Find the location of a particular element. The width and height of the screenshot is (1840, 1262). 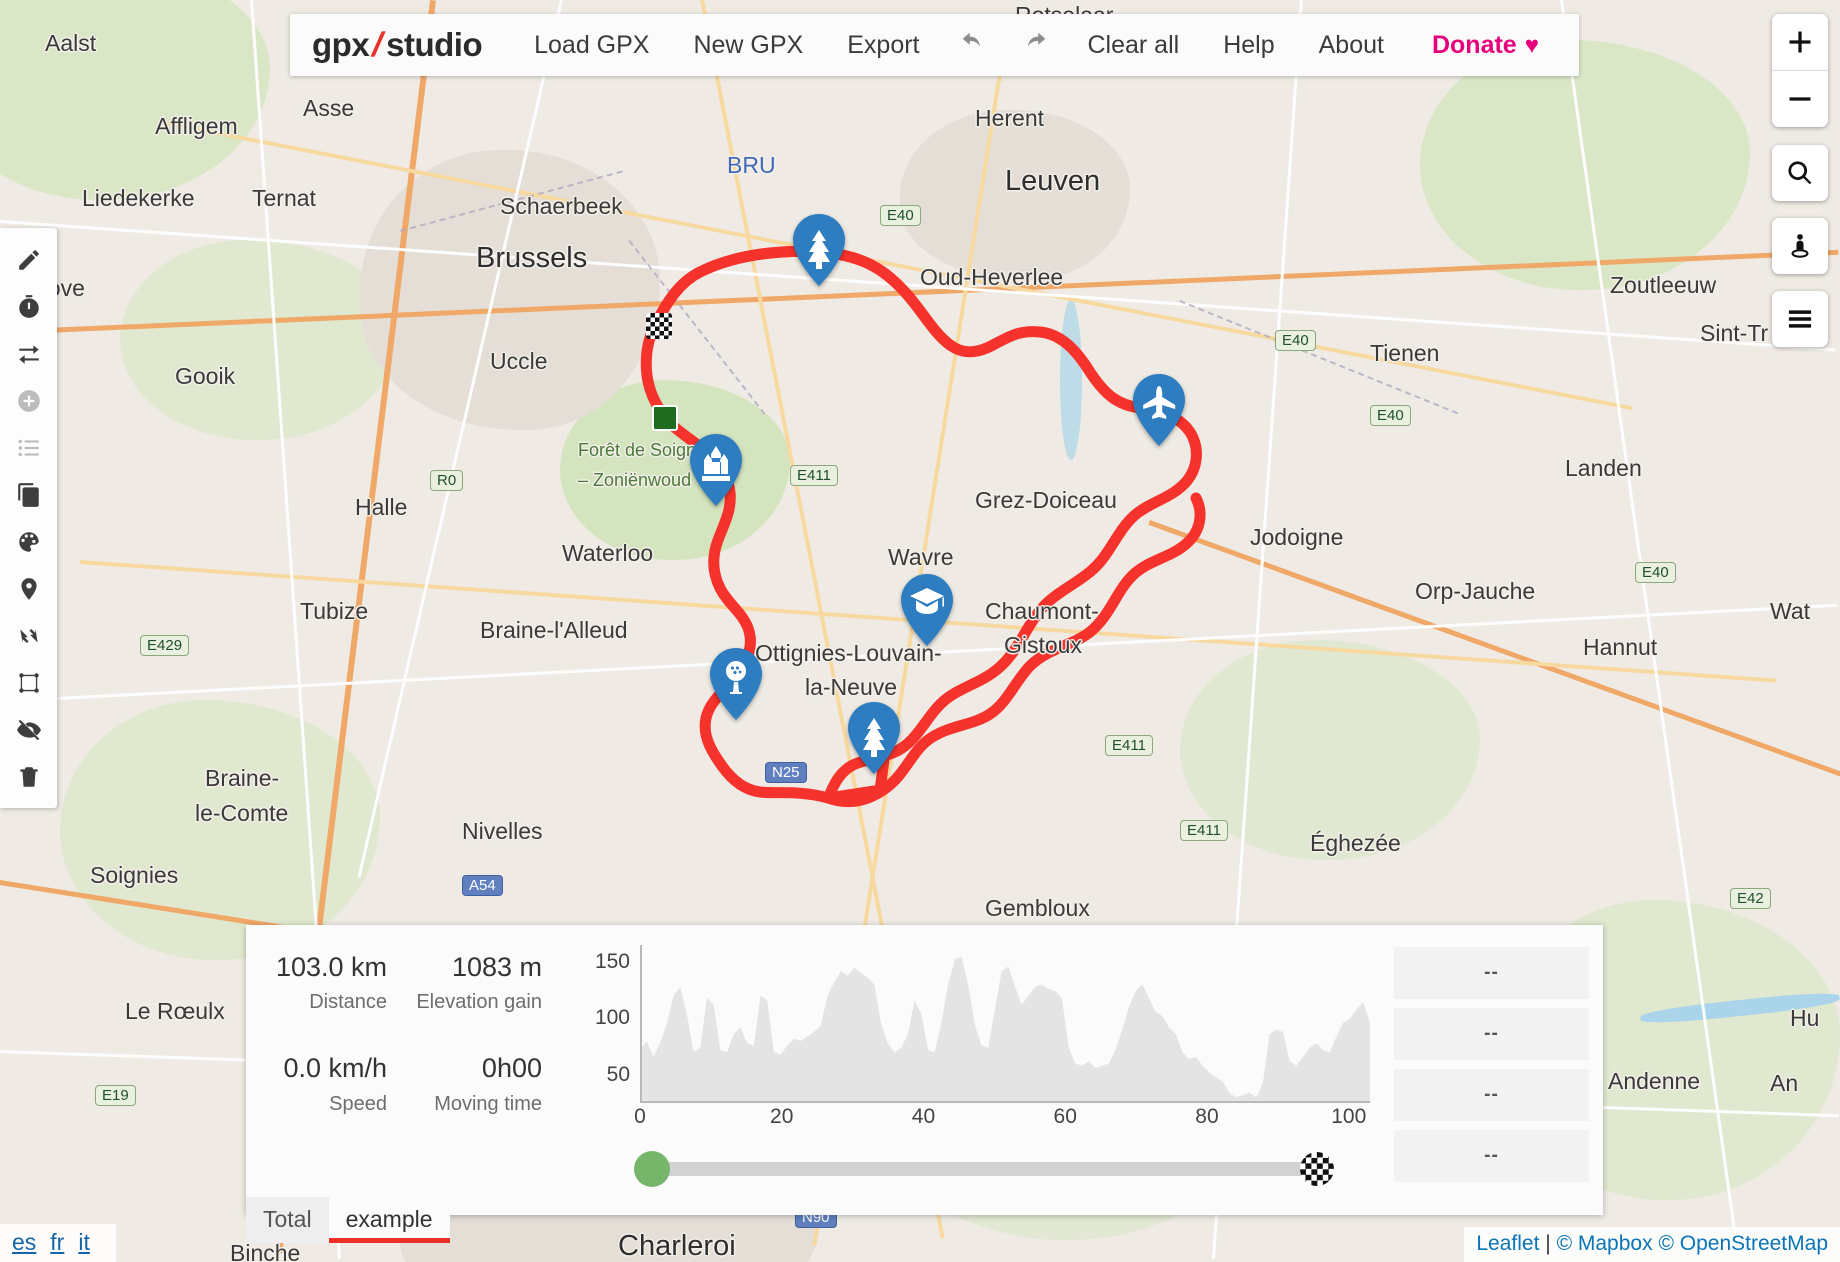

menu-new-gpx: New GPX is located at coordinates (748, 45).